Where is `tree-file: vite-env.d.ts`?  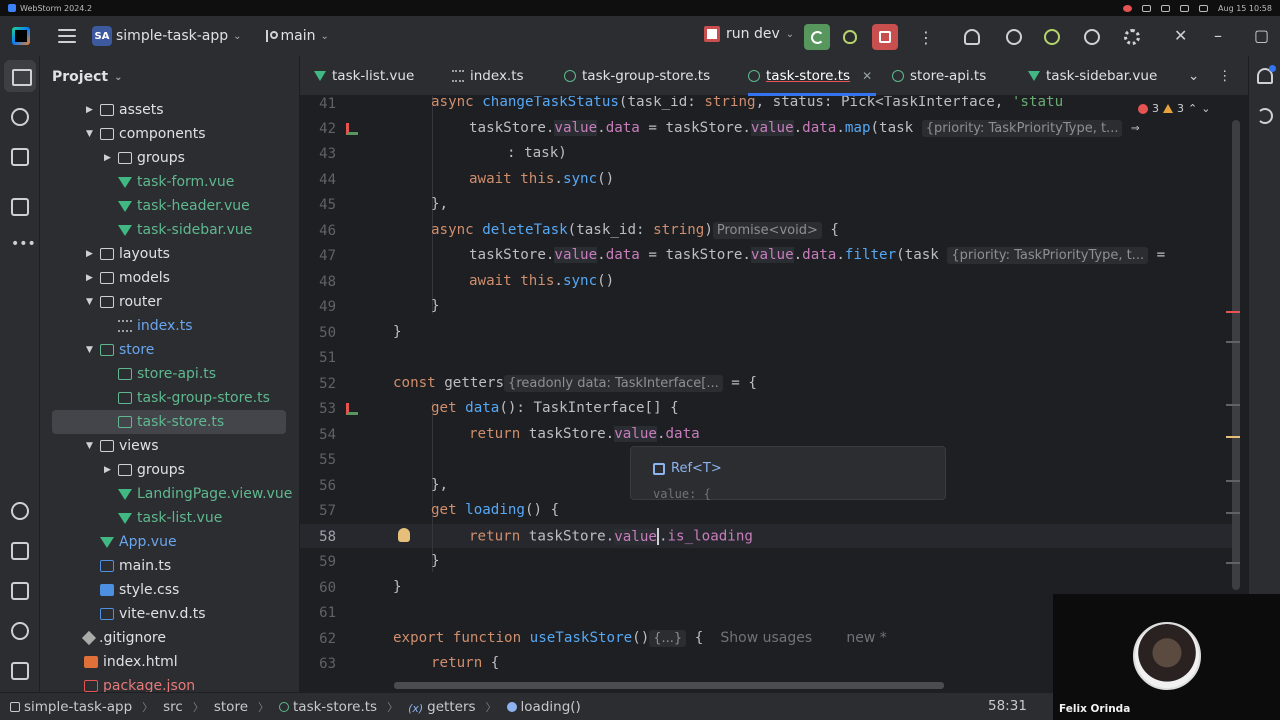
tree-file: vite-env.d.ts is located at coordinates (164, 614).